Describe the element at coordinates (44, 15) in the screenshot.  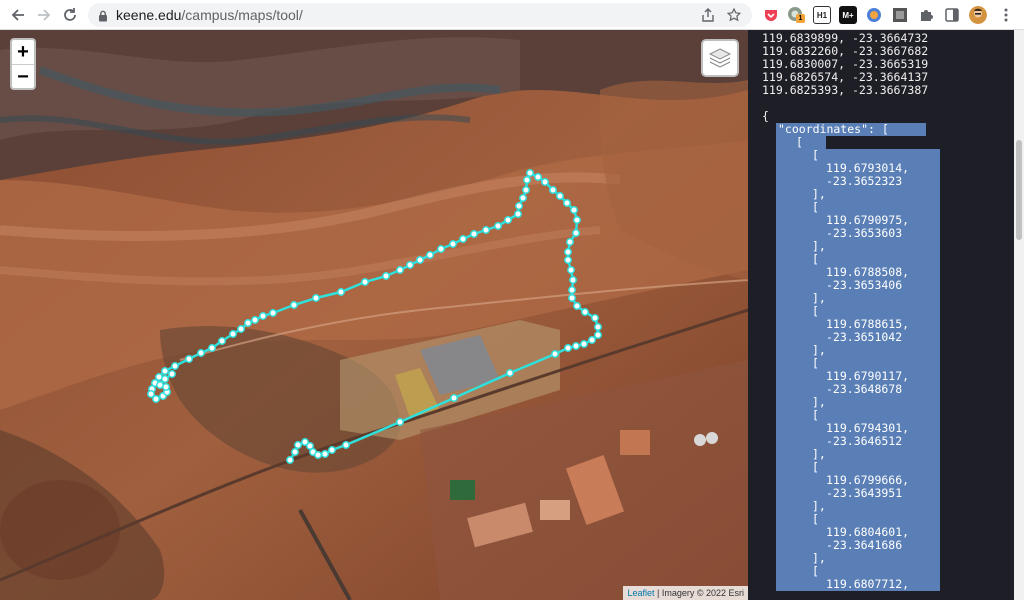
I see `forward-arrow-icon` at that location.